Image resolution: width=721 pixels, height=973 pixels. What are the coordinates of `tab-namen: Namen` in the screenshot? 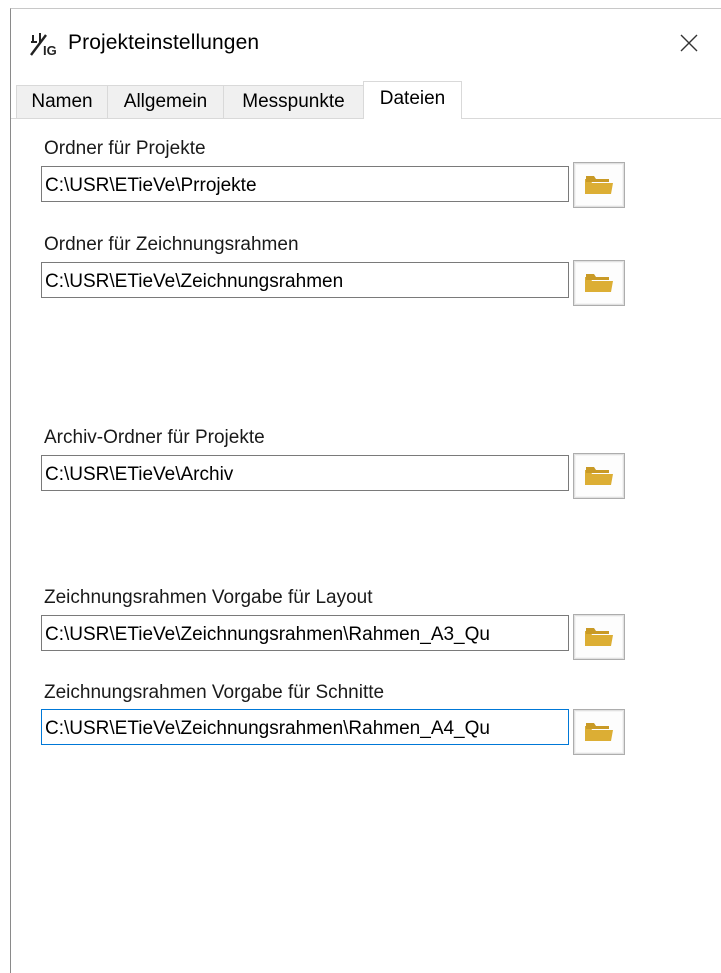 It's located at (62, 101).